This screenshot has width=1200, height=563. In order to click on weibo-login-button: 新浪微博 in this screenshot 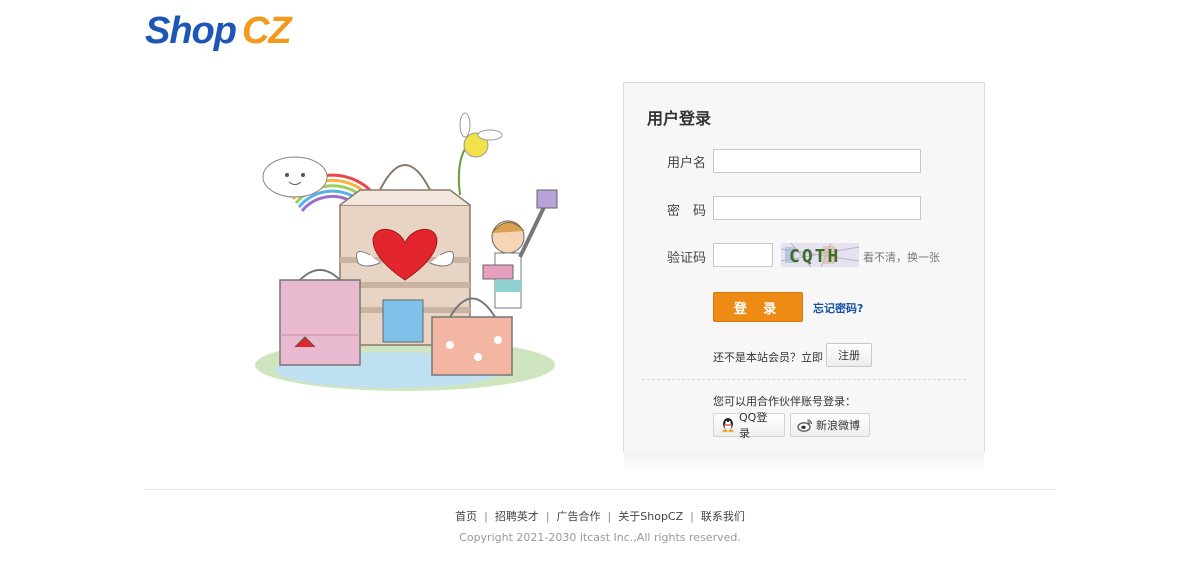, I will do `click(830, 425)`.